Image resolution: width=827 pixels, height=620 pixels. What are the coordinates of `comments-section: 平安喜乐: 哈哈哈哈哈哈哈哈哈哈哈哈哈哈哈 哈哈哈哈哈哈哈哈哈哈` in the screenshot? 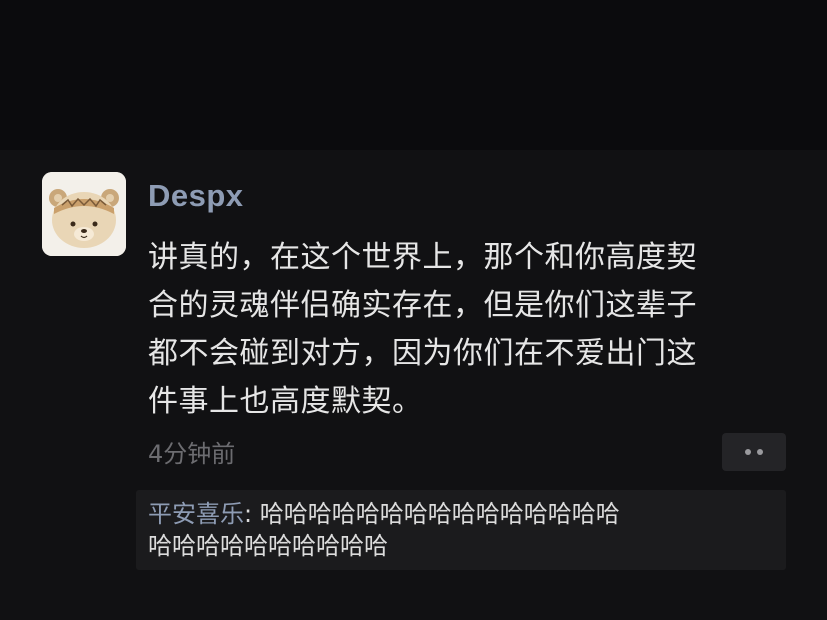 It's located at (461, 530).